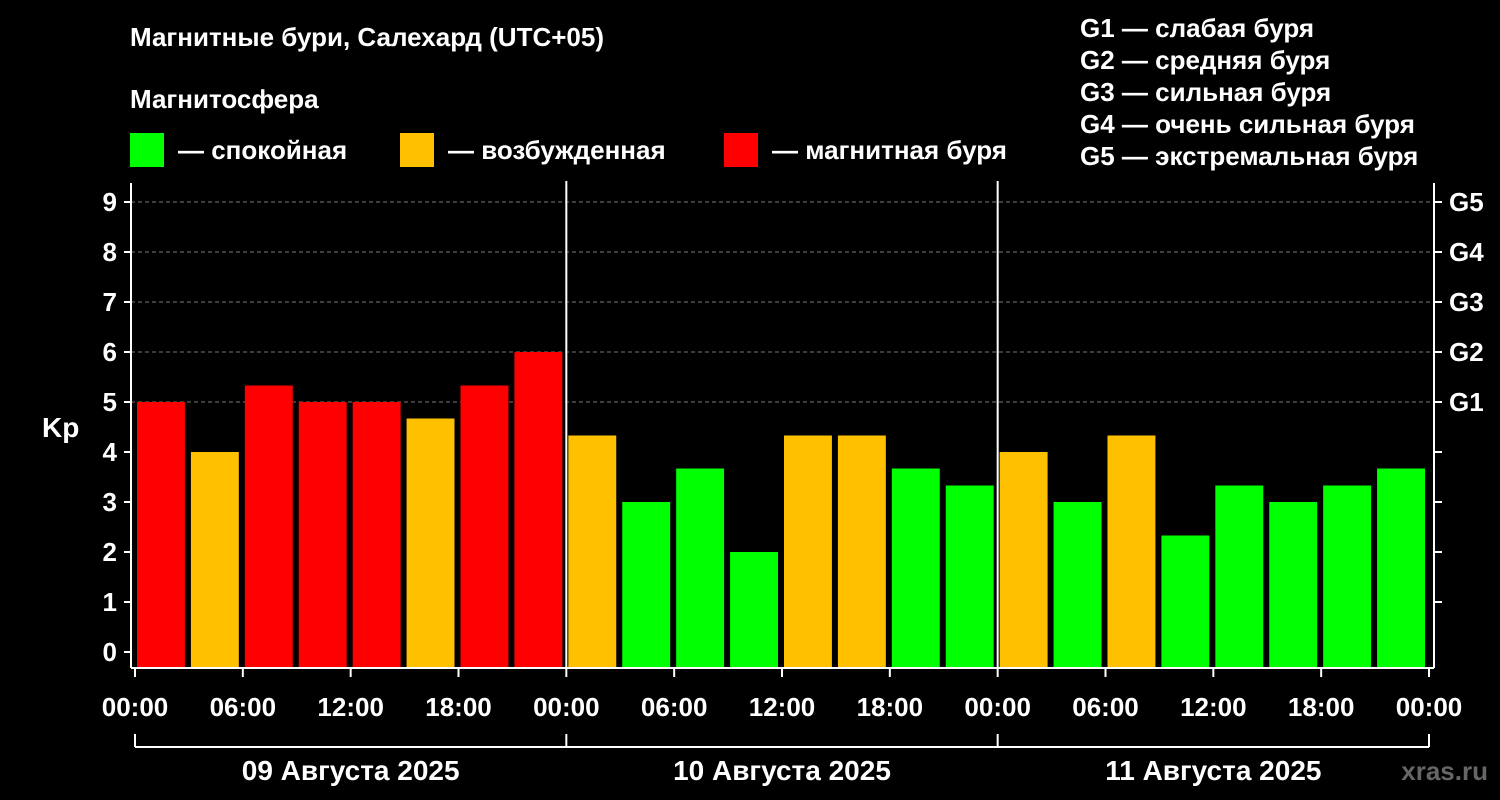 The width and height of the screenshot is (1500, 800). I want to click on right-axis-label: G4, so click(1466, 252).